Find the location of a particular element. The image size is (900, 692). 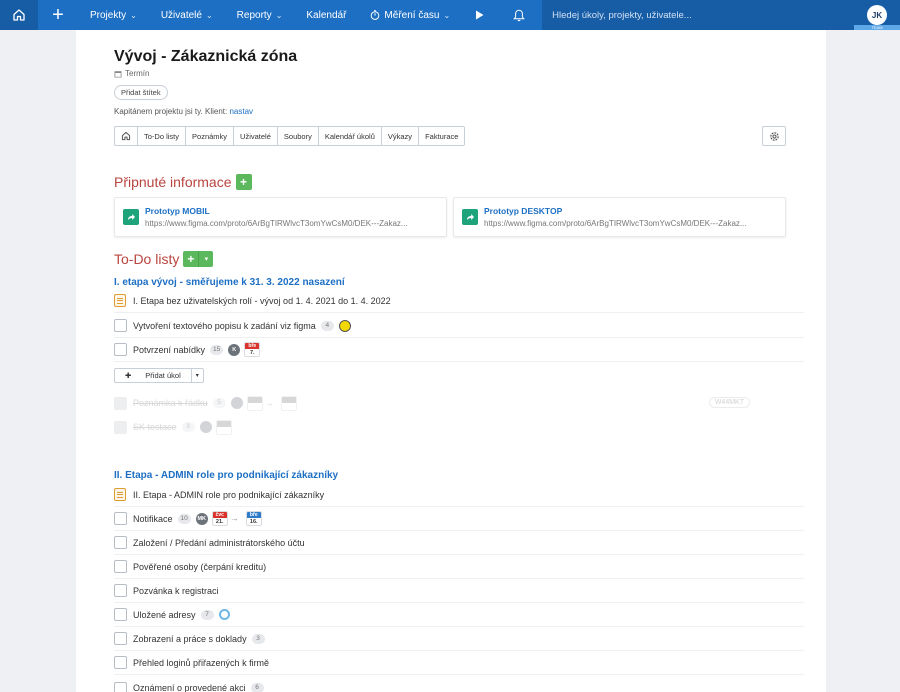

avatar: JK is located at coordinates (877, 15).